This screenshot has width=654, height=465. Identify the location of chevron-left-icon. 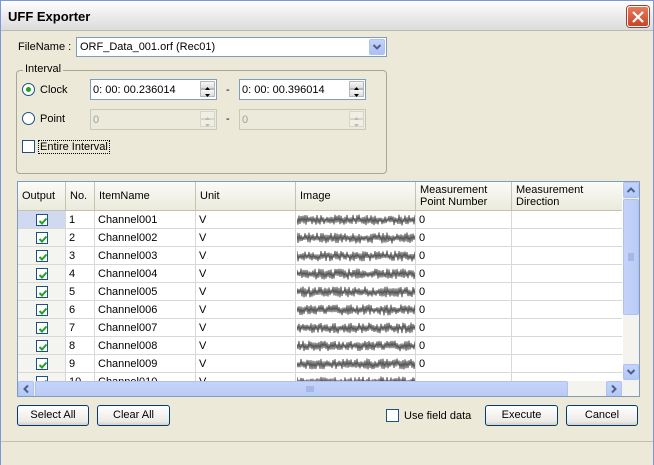
(26, 389).